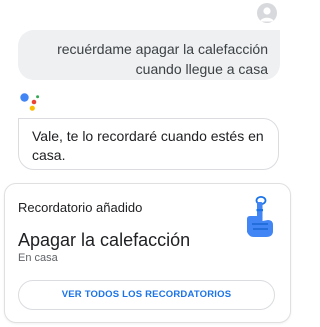 Image resolution: width=320 pixels, height=327 pixels. What do you see at coordinates (30, 102) in the screenshot?
I see `google-assistant-icon` at bounding box center [30, 102].